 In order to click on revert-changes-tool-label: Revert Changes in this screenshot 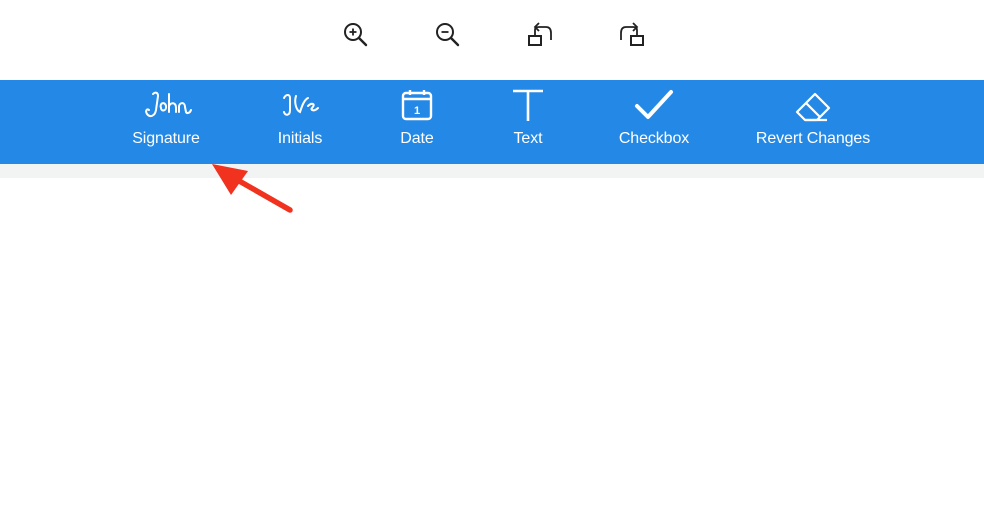, I will do `click(813, 138)`.